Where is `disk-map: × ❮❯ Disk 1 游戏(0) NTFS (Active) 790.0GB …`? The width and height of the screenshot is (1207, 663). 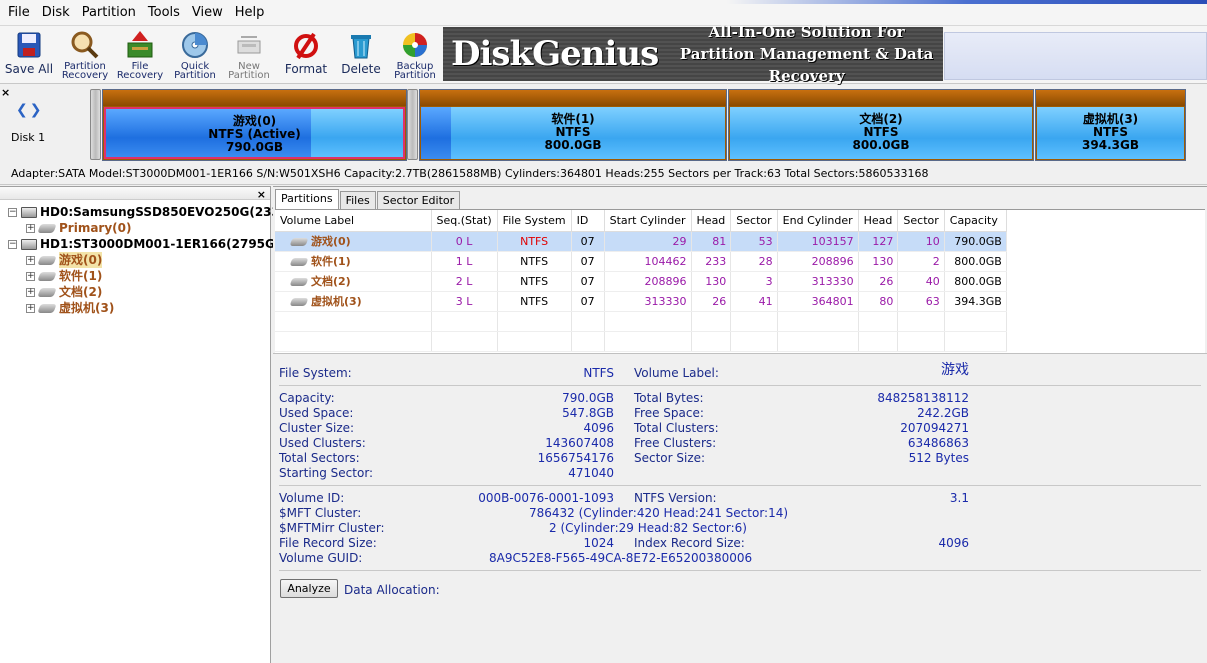 disk-map: × ❮❯ Disk 1 游戏(0) NTFS (Active) 790.0GB … is located at coordinates (603, 125).